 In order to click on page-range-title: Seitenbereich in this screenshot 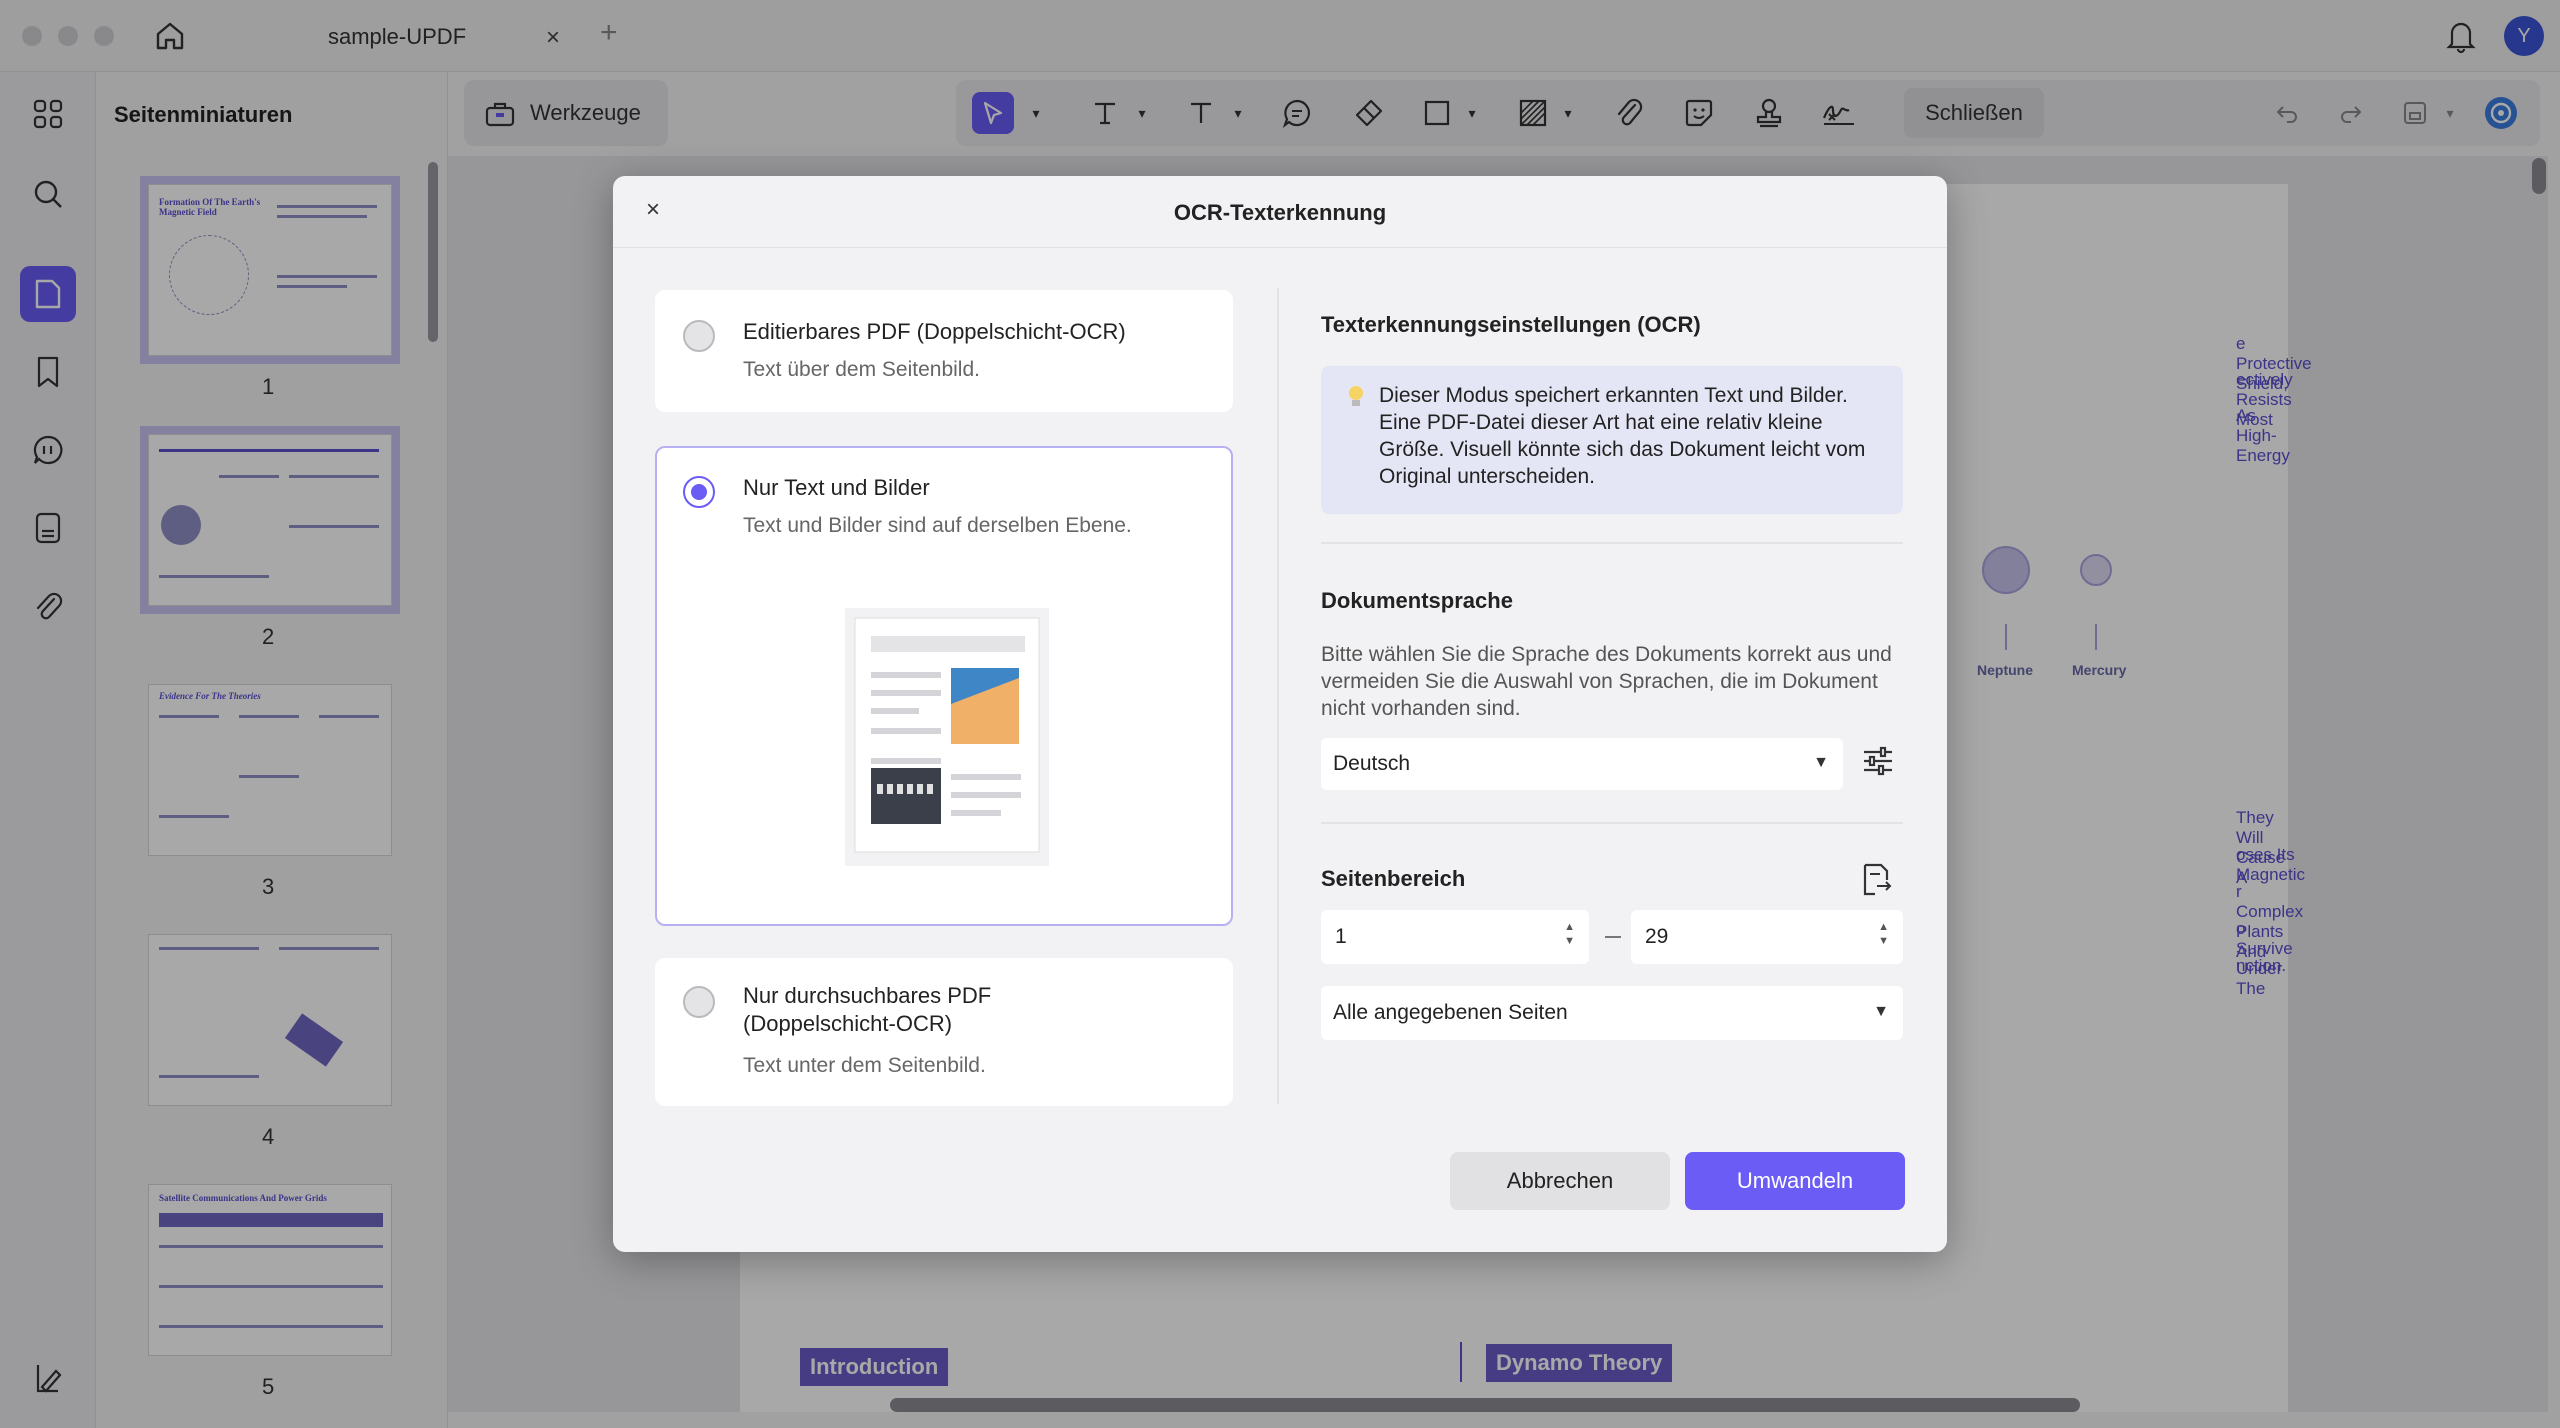, I will do `click(1393, 878)`.